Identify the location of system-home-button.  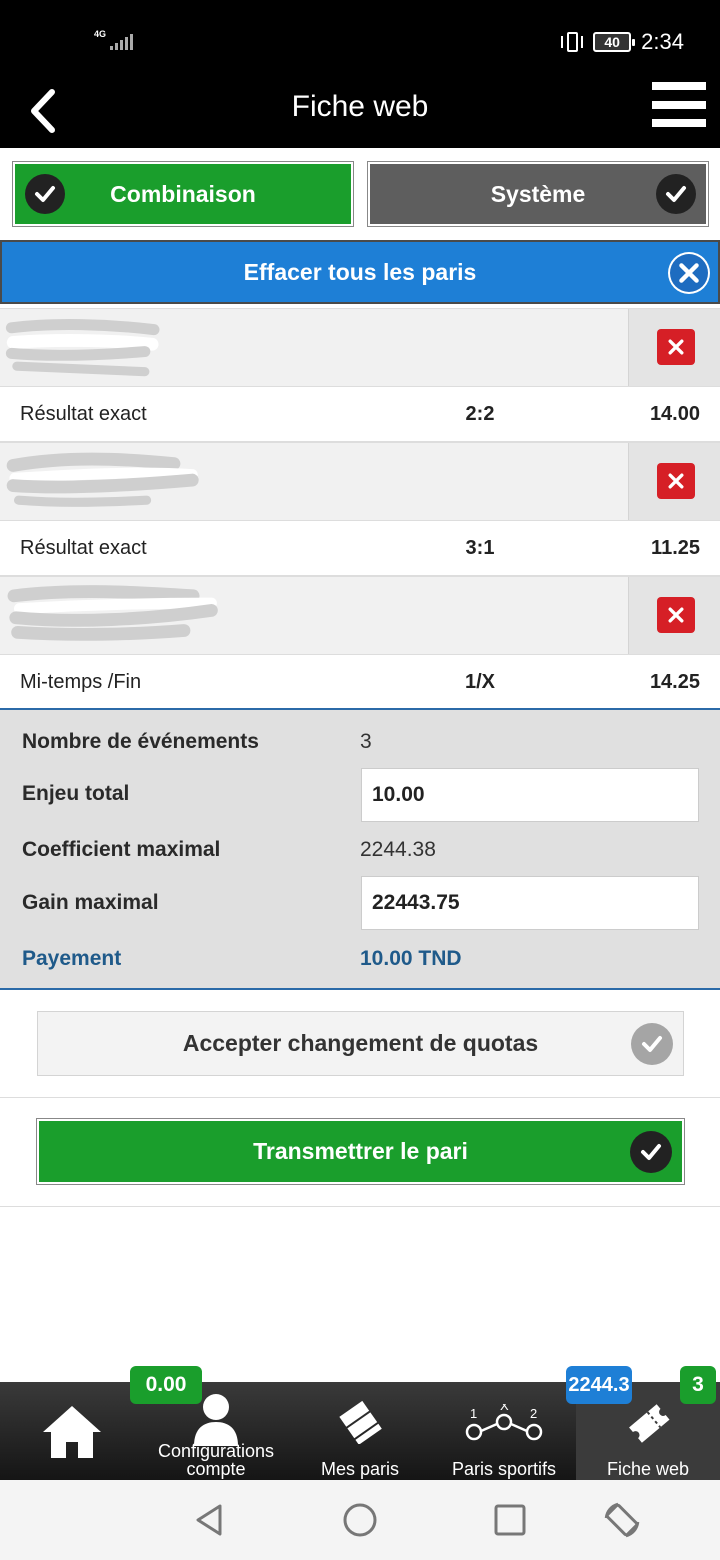
(360, 1520).